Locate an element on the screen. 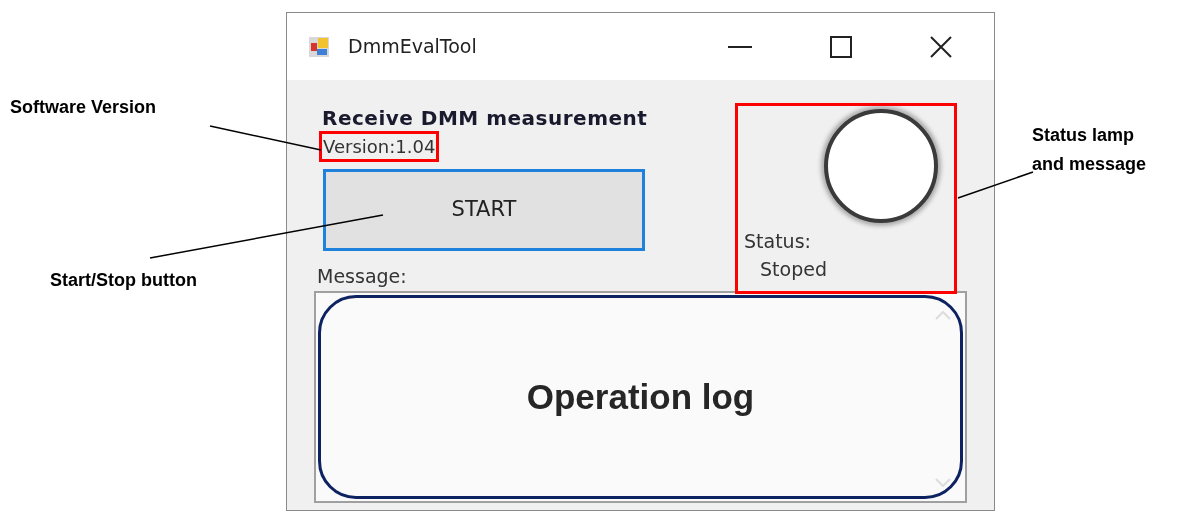  maximize-icon is located at coordinates (841, 46).